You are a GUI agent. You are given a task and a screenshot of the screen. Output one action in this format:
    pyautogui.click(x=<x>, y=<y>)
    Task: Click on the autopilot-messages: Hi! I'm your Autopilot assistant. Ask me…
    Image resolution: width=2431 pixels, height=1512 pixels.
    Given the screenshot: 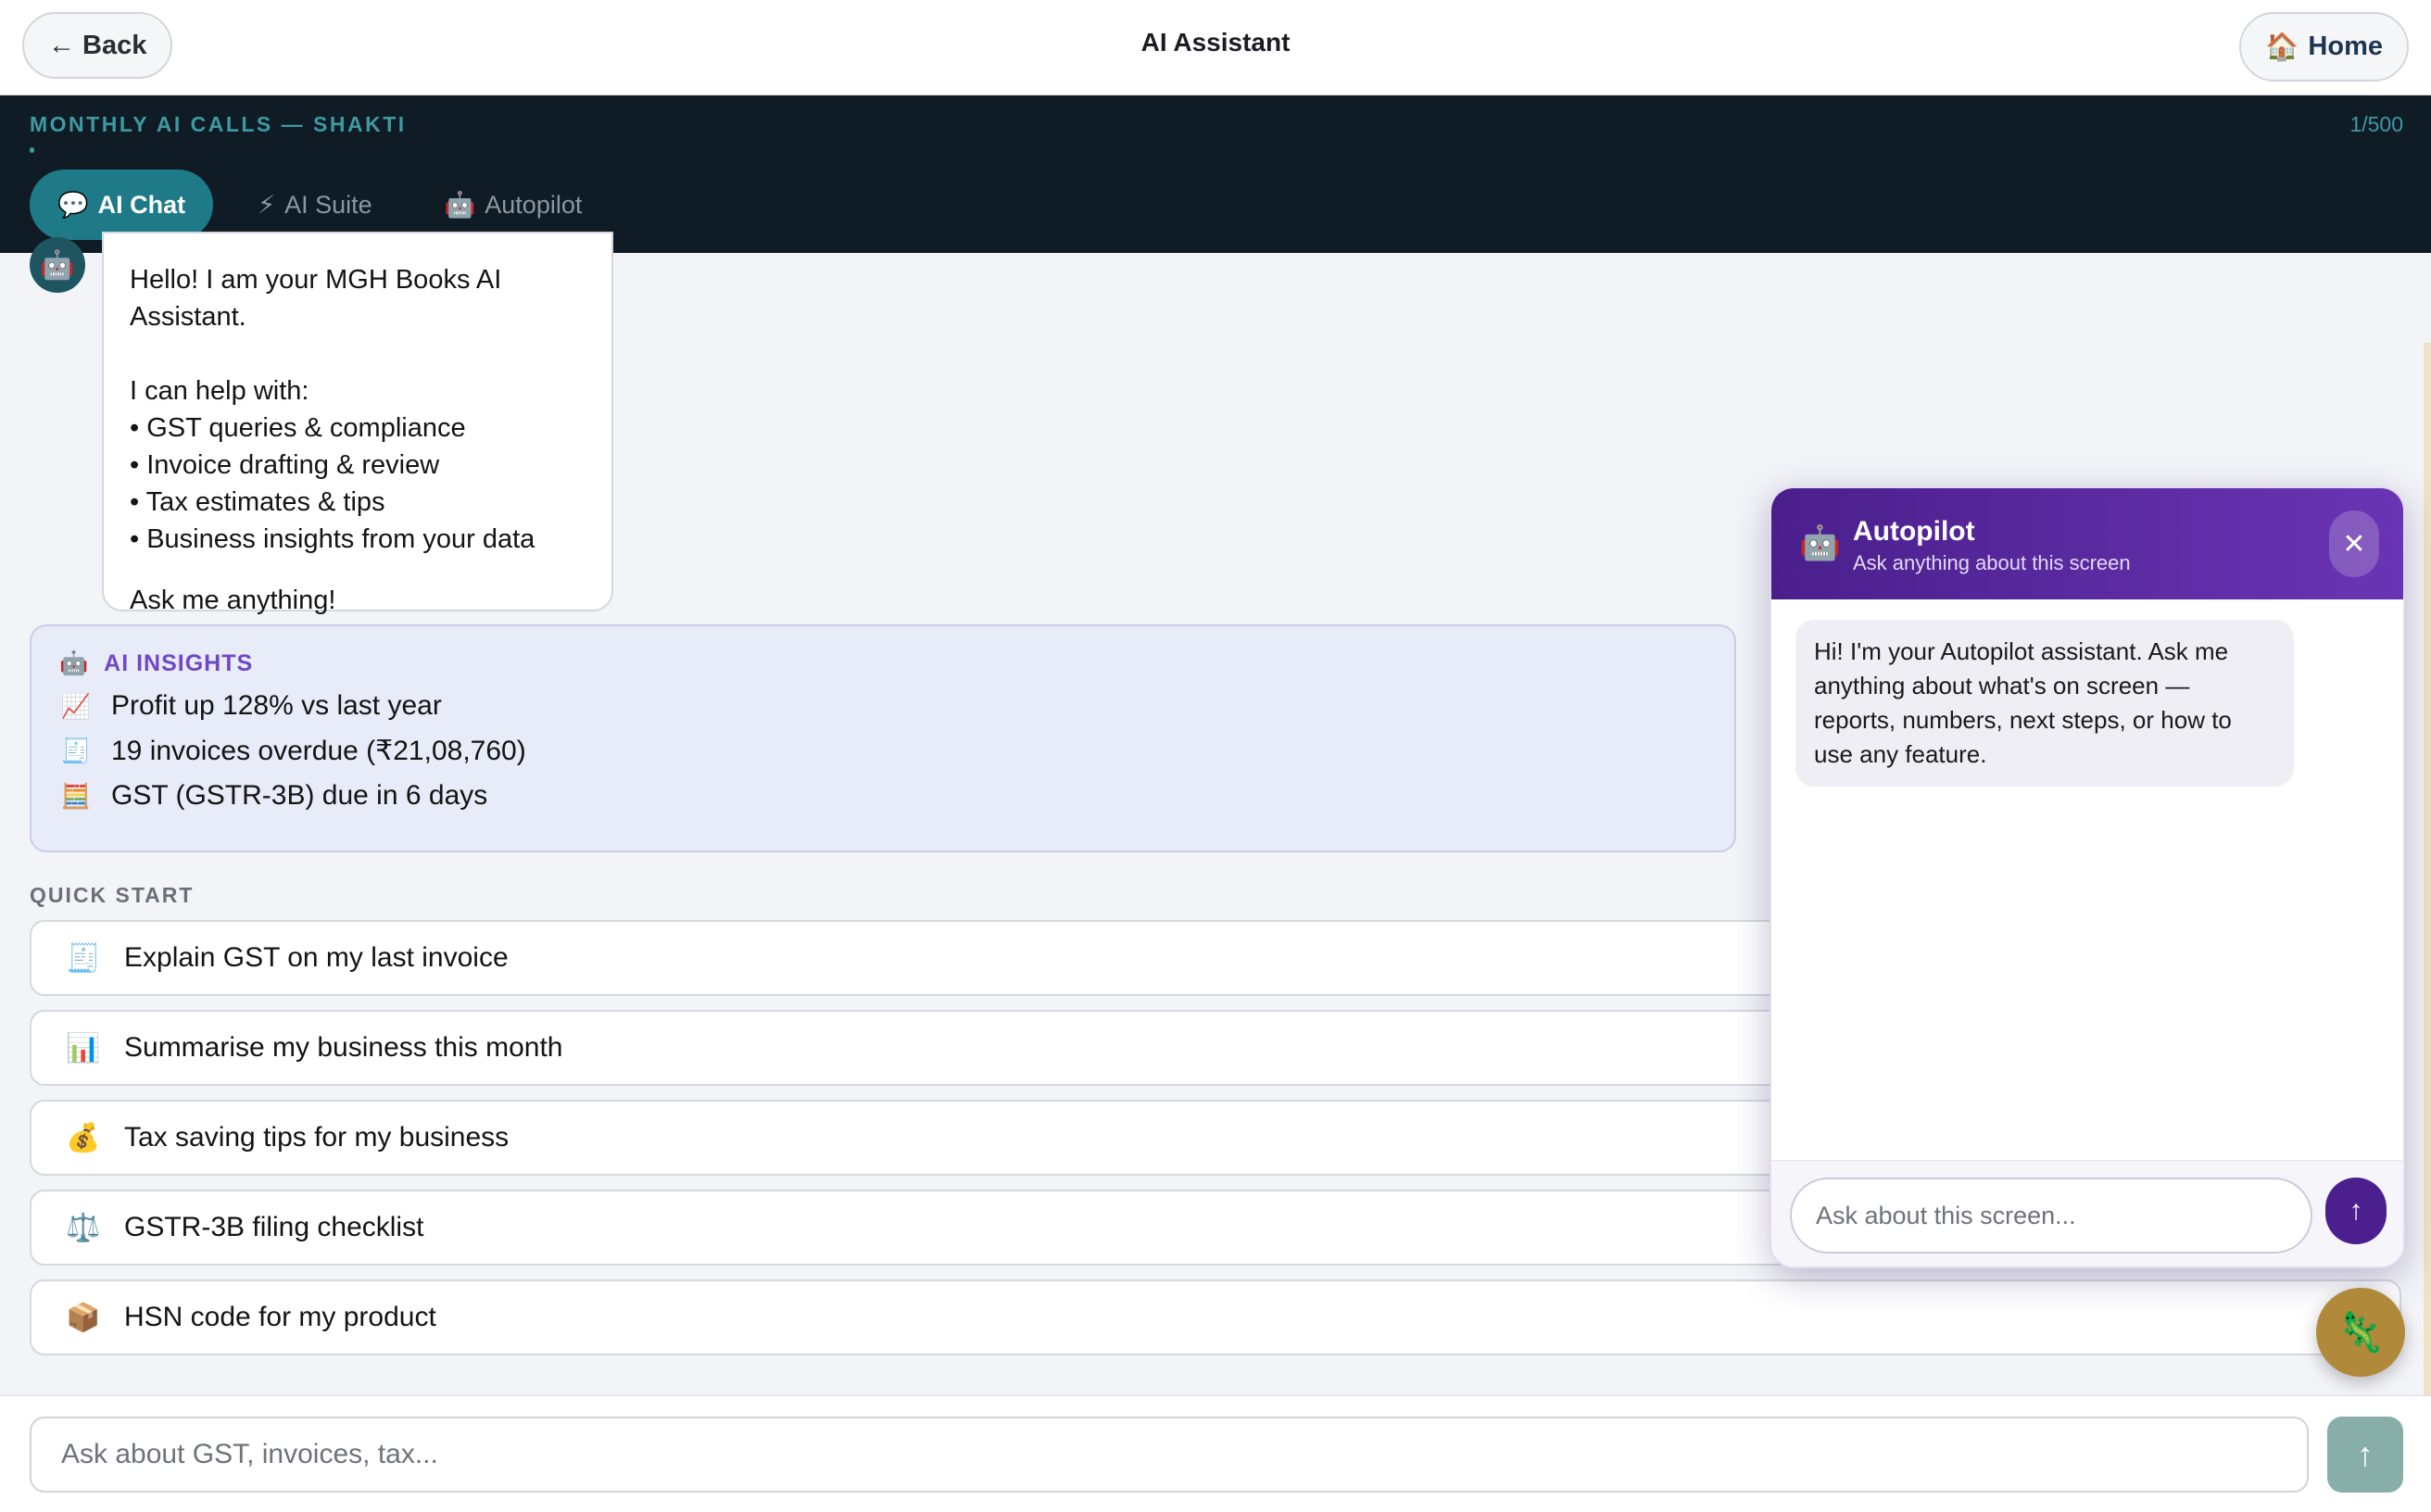 What is the action you would take?
    pyautogui.click(x=2087, y=891)
    